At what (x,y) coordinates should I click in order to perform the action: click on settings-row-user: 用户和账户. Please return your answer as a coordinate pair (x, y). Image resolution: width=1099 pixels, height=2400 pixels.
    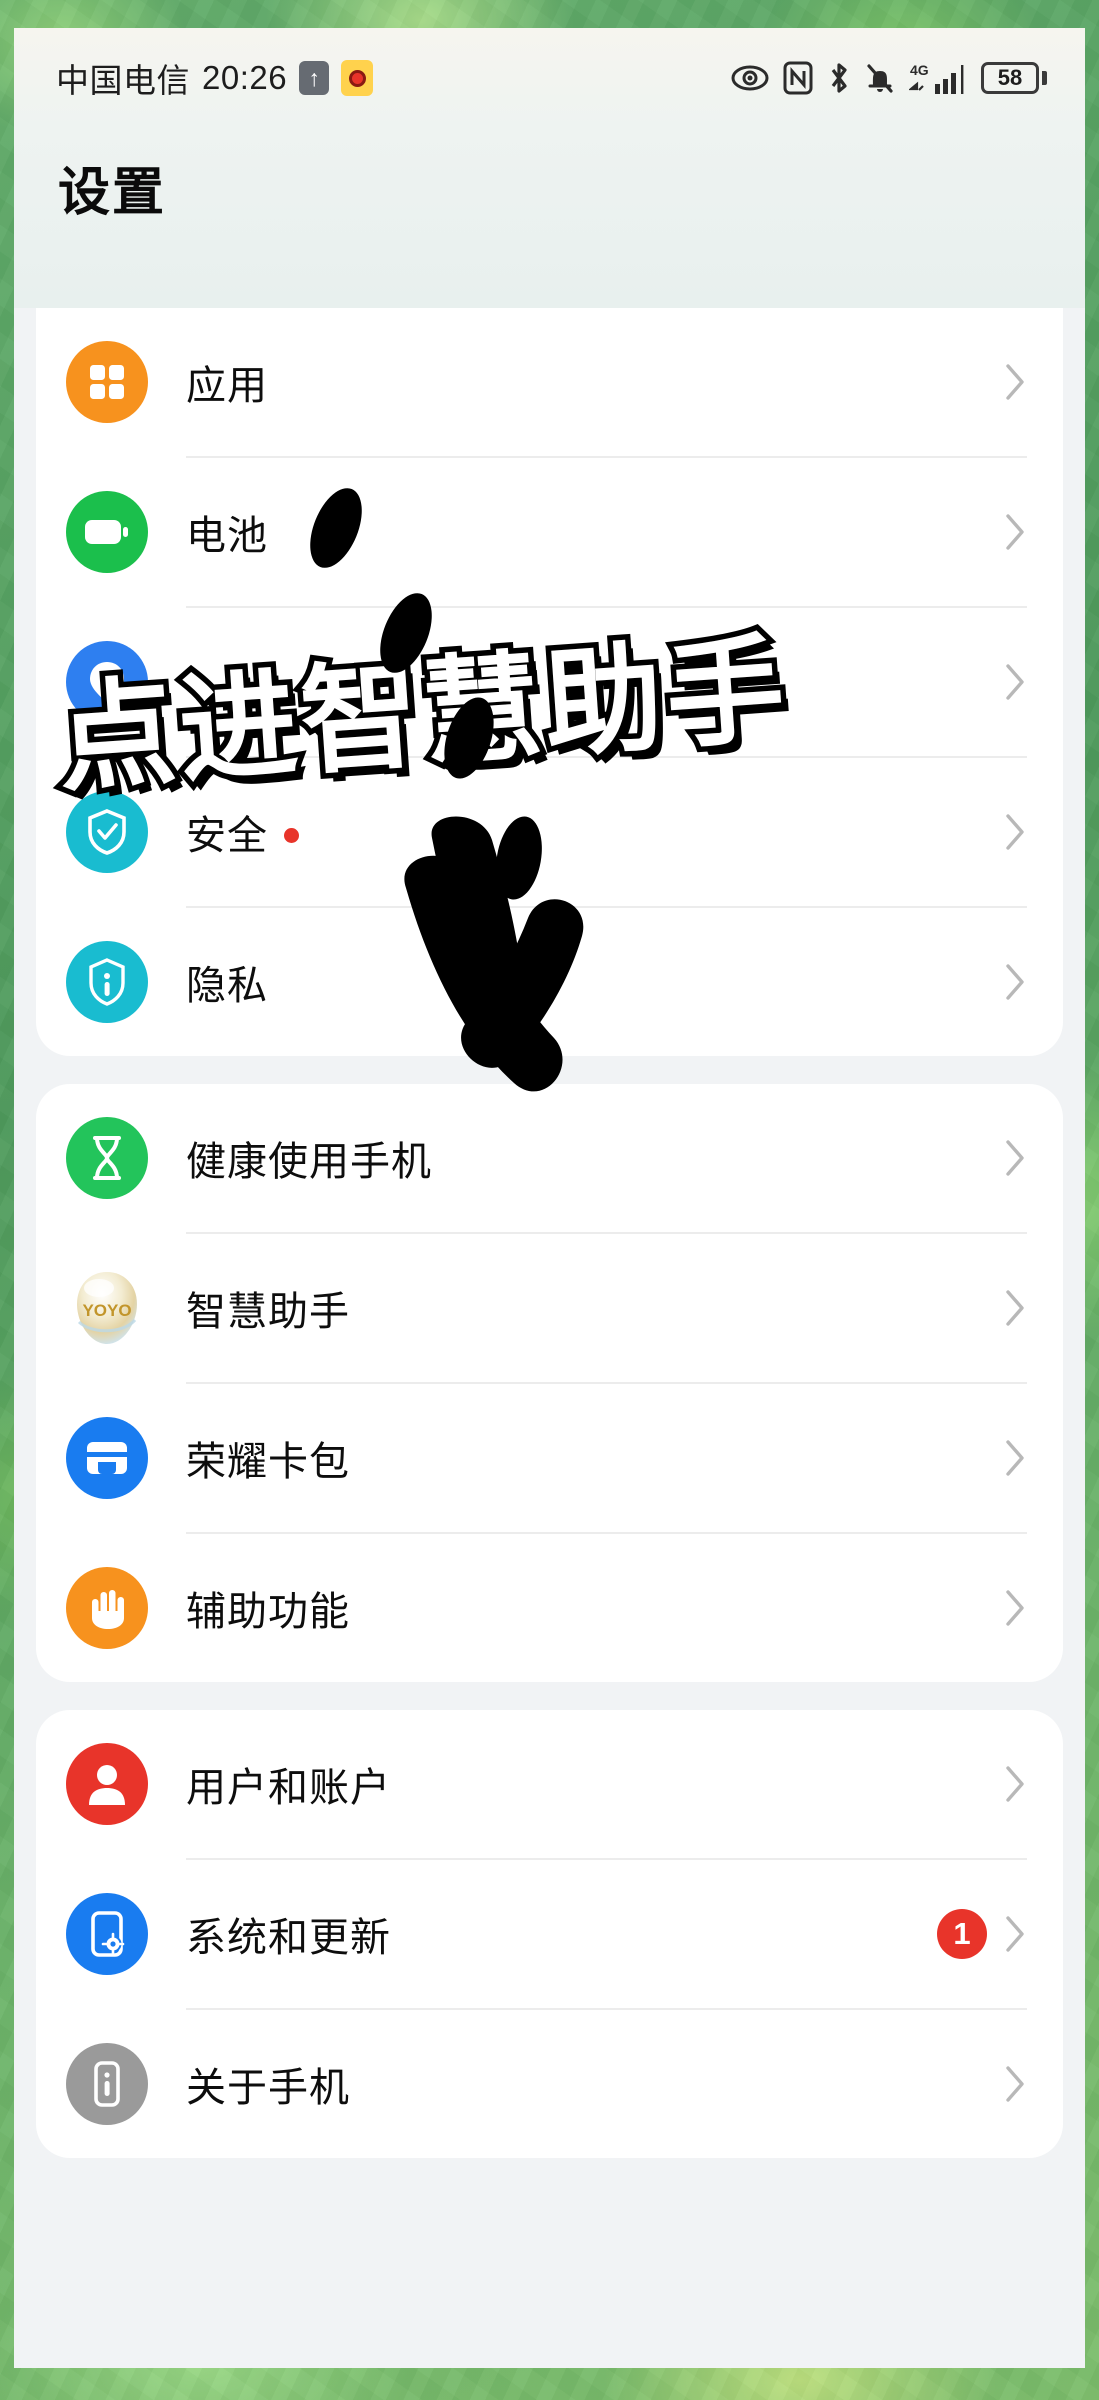
    Looking at the image, I should click on (549, 1784).